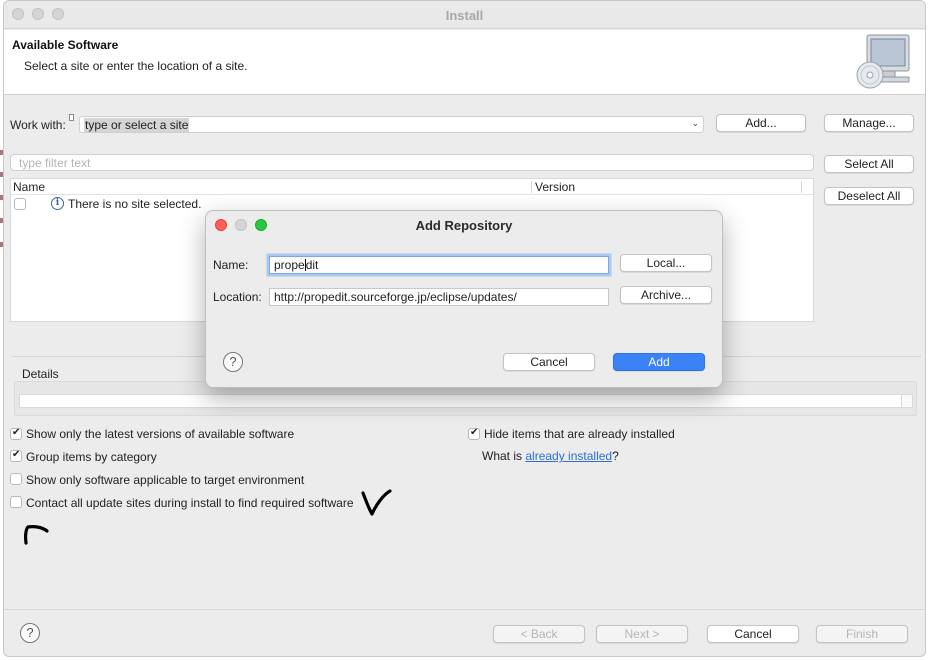 This screenshot has height=660, width=929. I want to click on next-button: Next >, so click(642, 634).